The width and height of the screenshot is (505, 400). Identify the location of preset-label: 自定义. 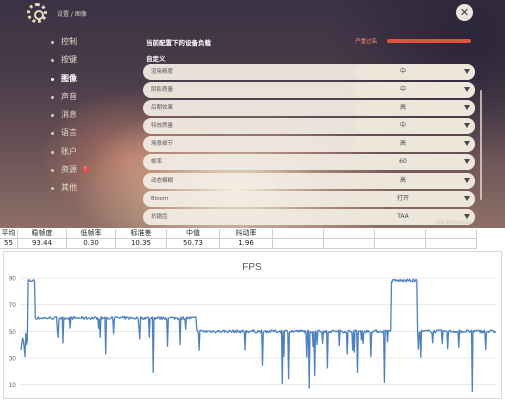
(156, 59).